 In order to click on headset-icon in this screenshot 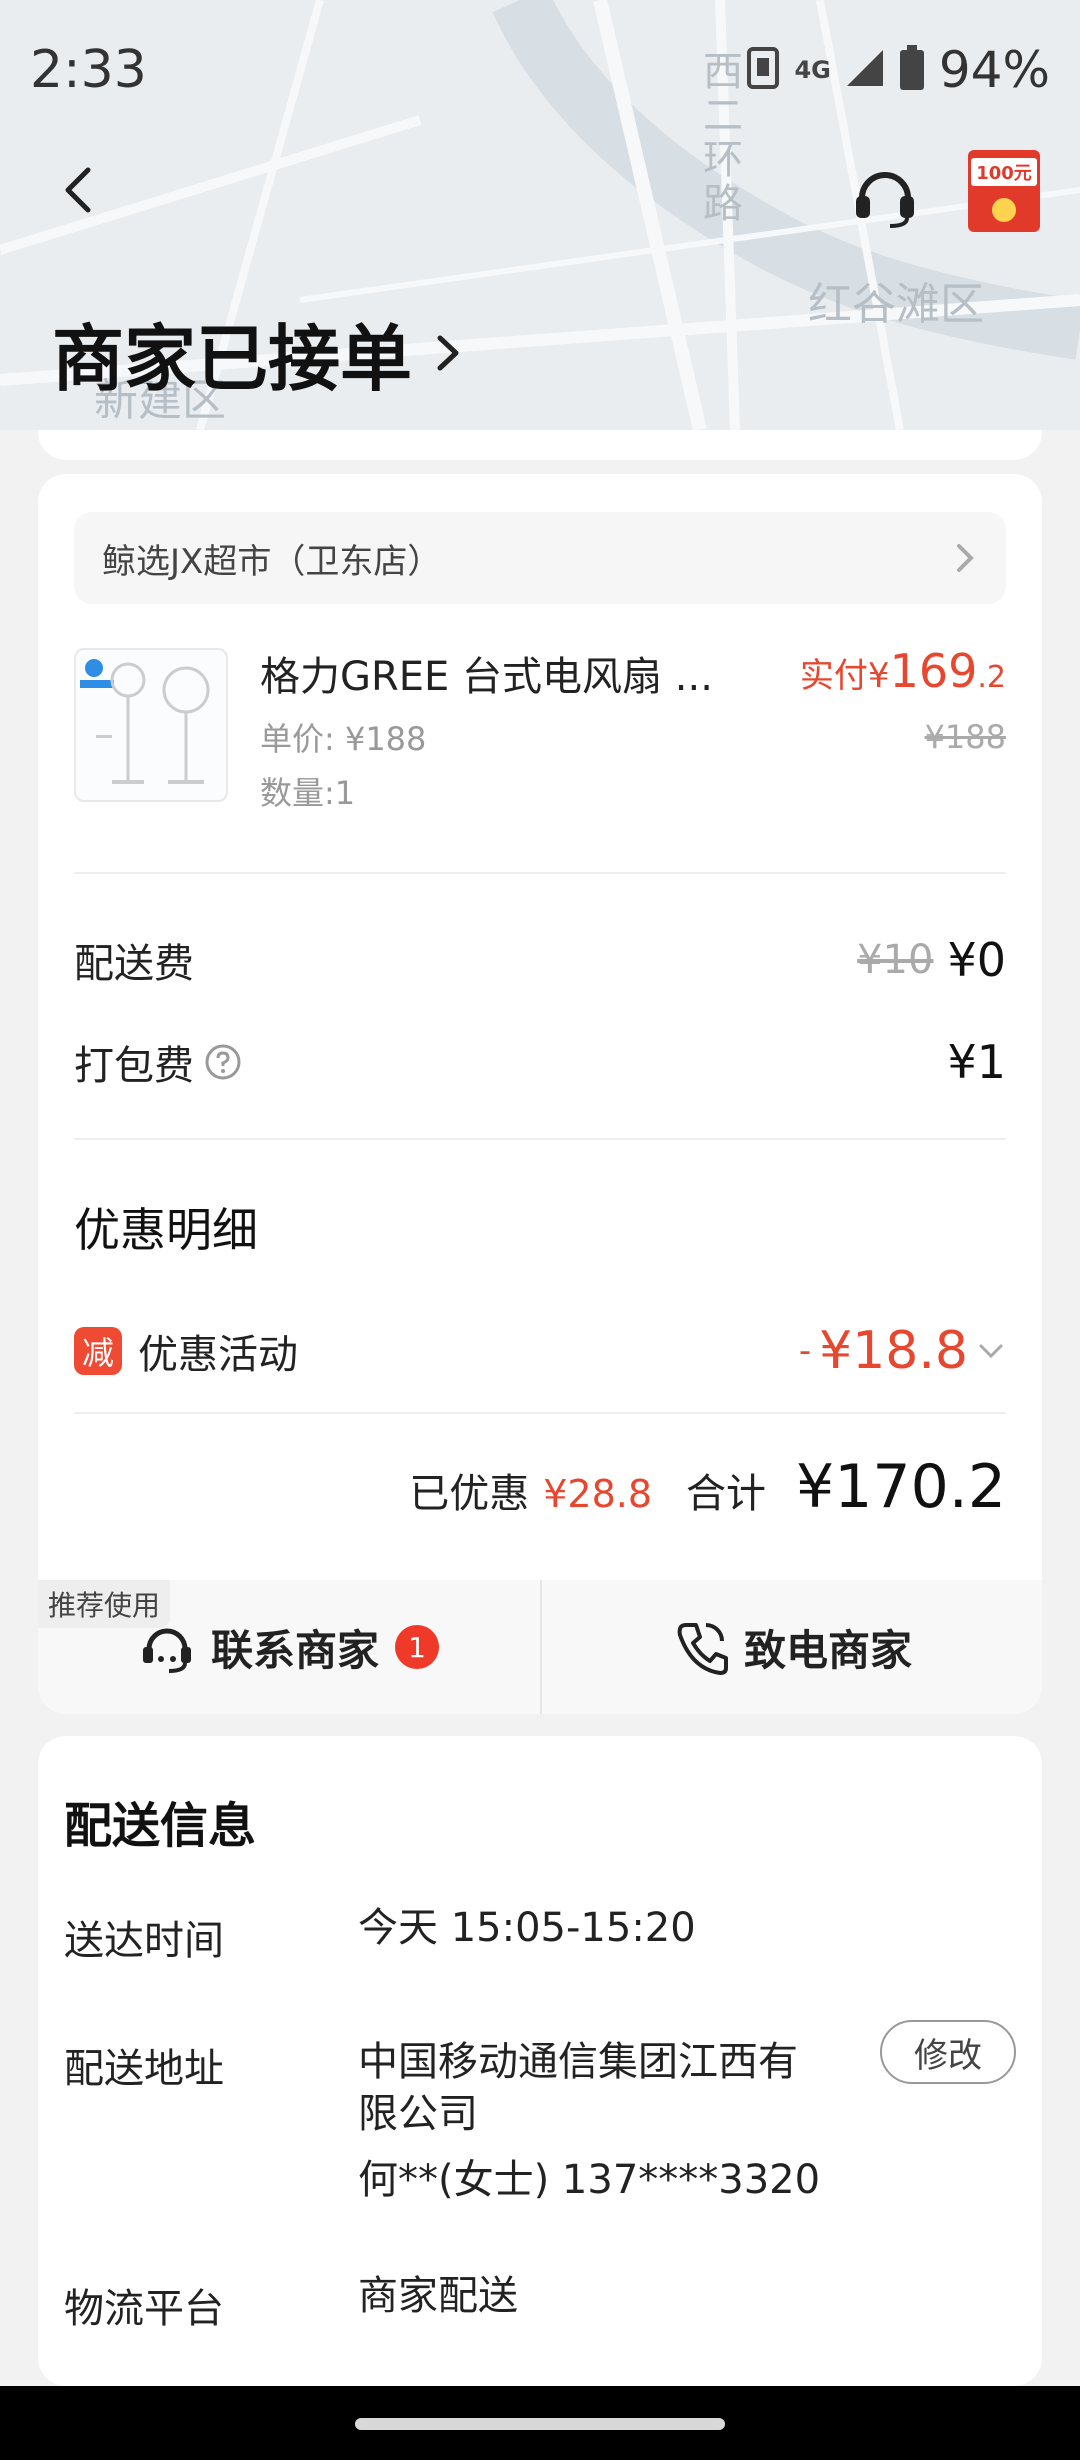, I will do `click(885, 200)`.